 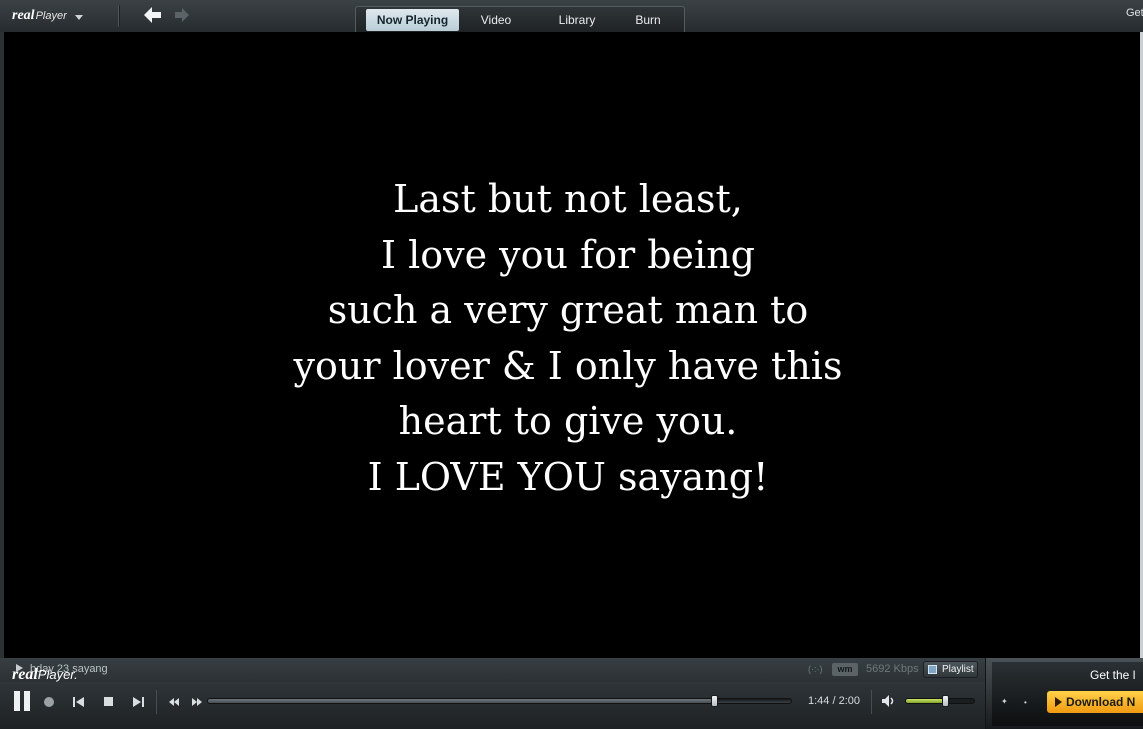 I want to click on sparkle-icon: •, so click(x=1025, y=702).